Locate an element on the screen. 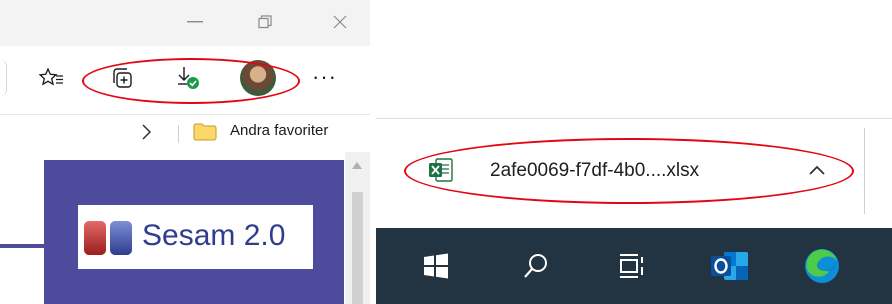  minimize-button is located at coordinates (195, 22).